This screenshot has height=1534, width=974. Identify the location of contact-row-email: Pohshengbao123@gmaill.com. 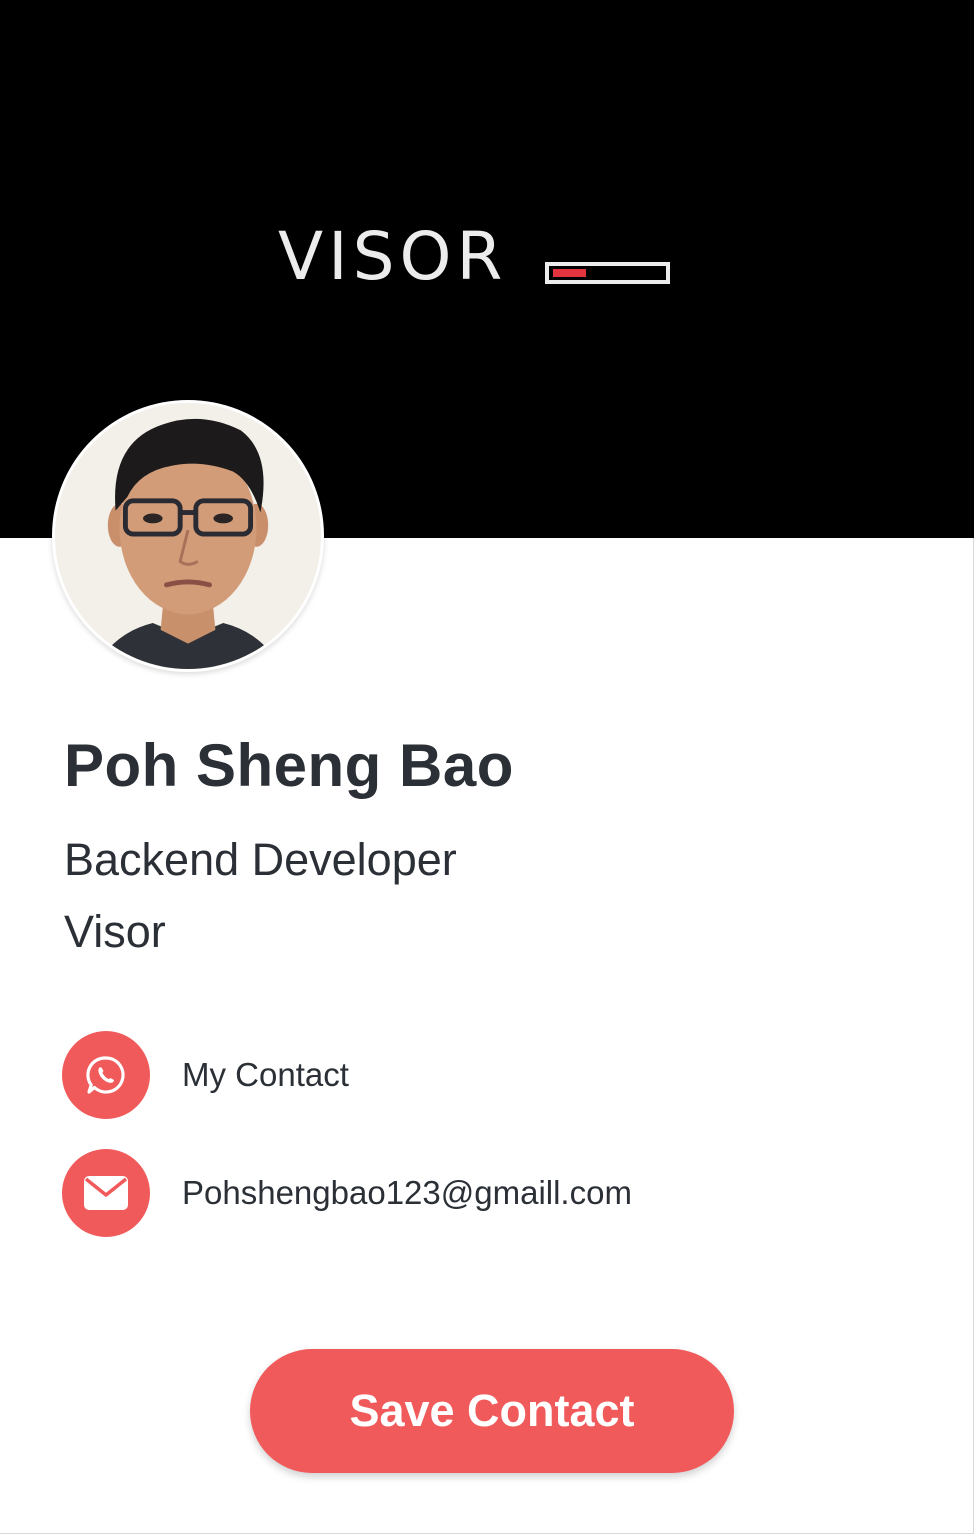
(347, 1193).